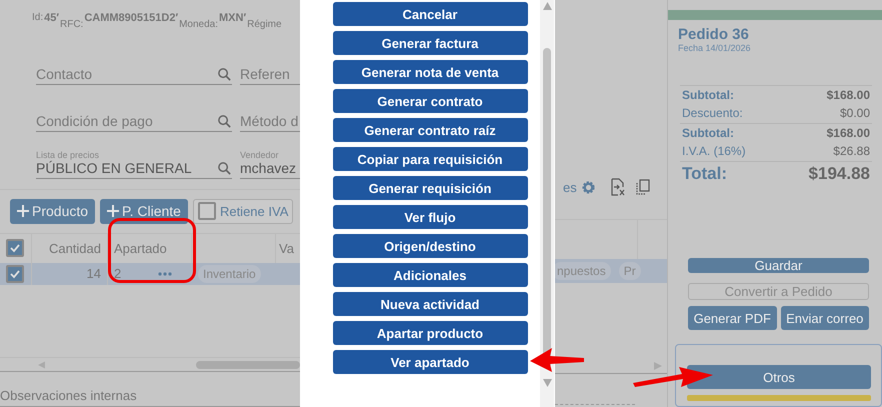 This screenshot has height=407, width=882. Describe the element at coordinates (265, 74) in the screenshot. I see `field-placeholder: Referen` at that location.